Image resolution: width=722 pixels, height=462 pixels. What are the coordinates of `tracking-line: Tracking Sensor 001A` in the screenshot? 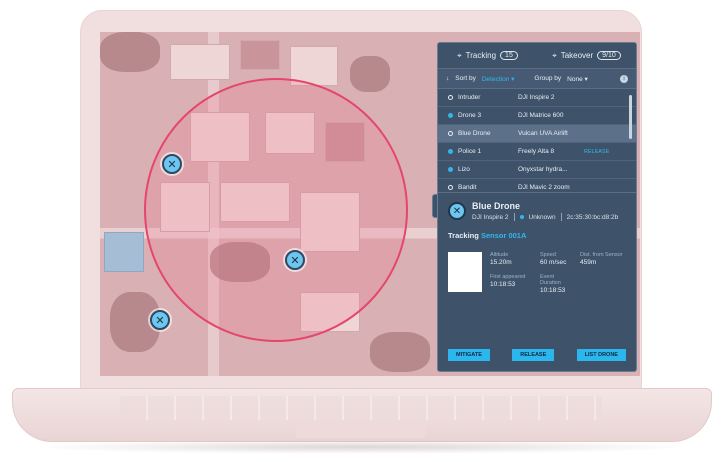 It's located at (537, 235).